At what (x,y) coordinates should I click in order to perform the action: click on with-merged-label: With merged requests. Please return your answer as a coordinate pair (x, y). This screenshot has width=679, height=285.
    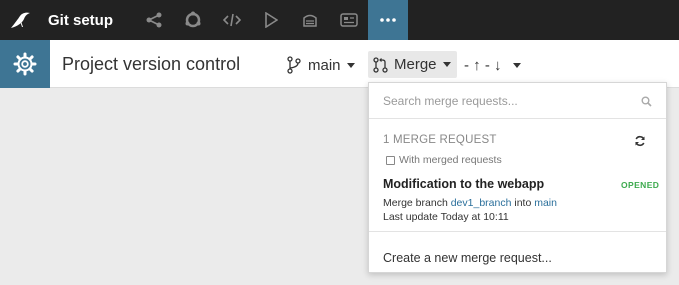
    Looking at the image, I should click on (450, 160).